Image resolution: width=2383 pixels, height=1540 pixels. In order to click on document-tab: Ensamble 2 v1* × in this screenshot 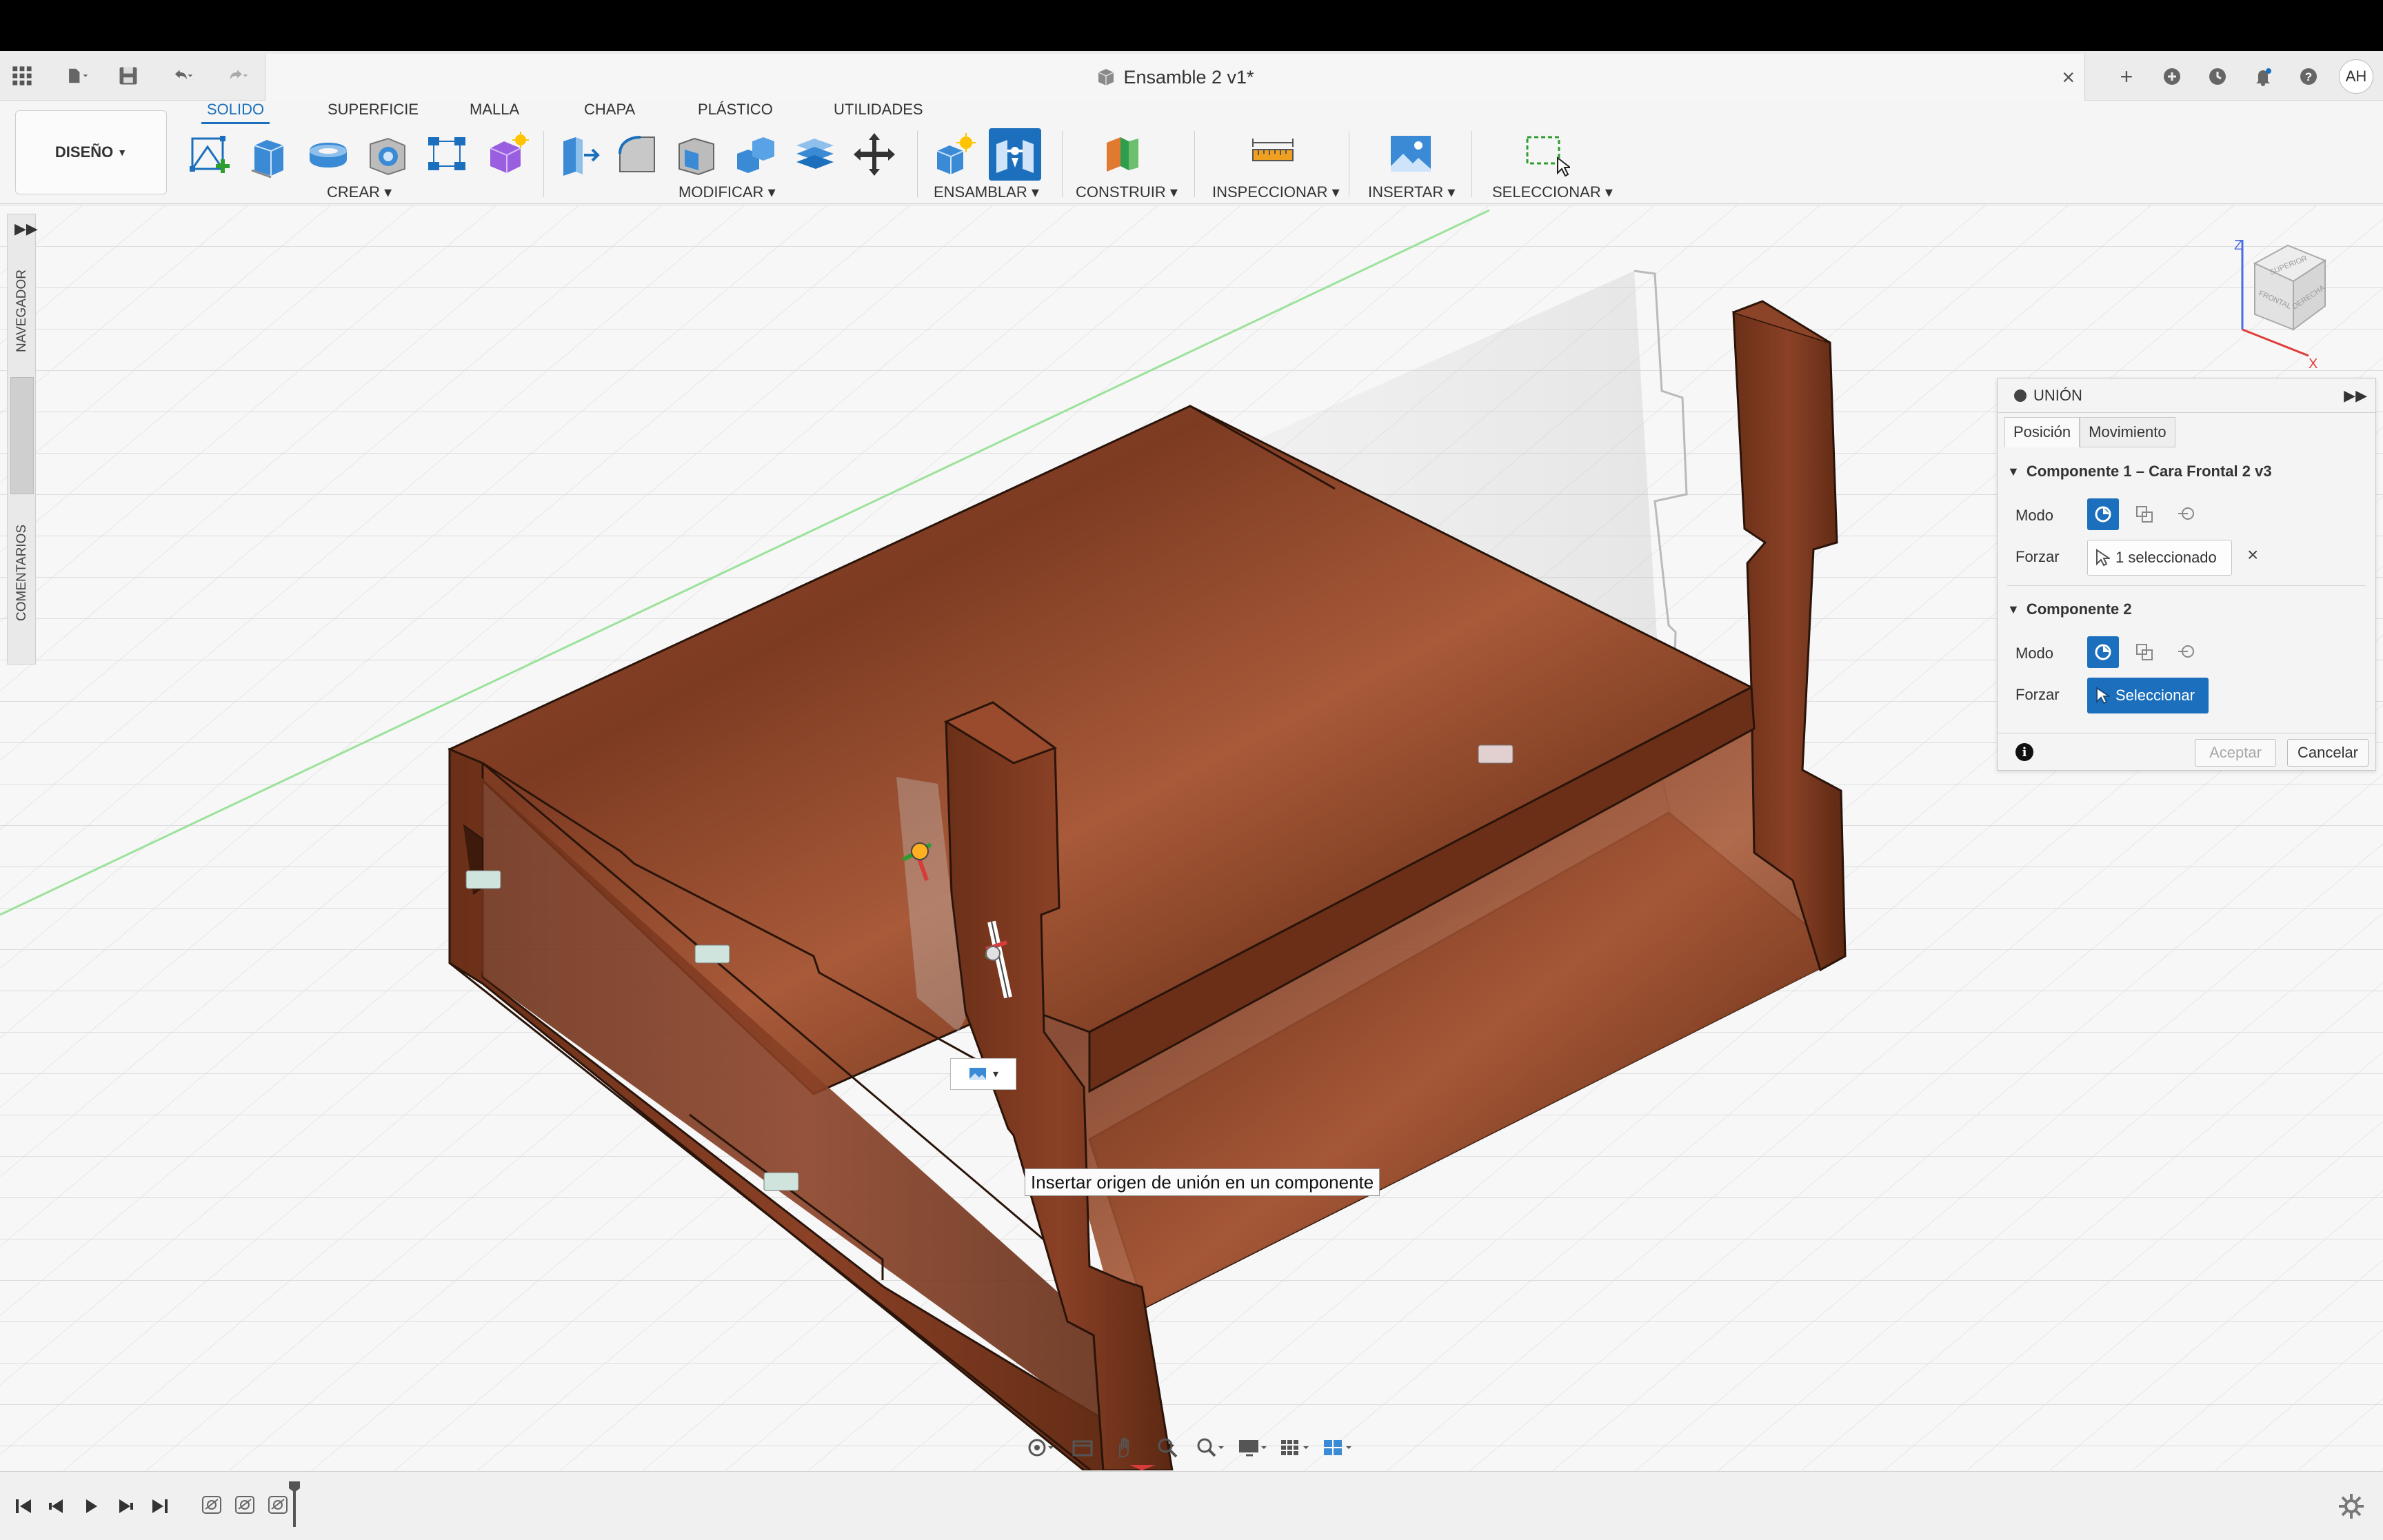, I will do `click(1175, 78)`.